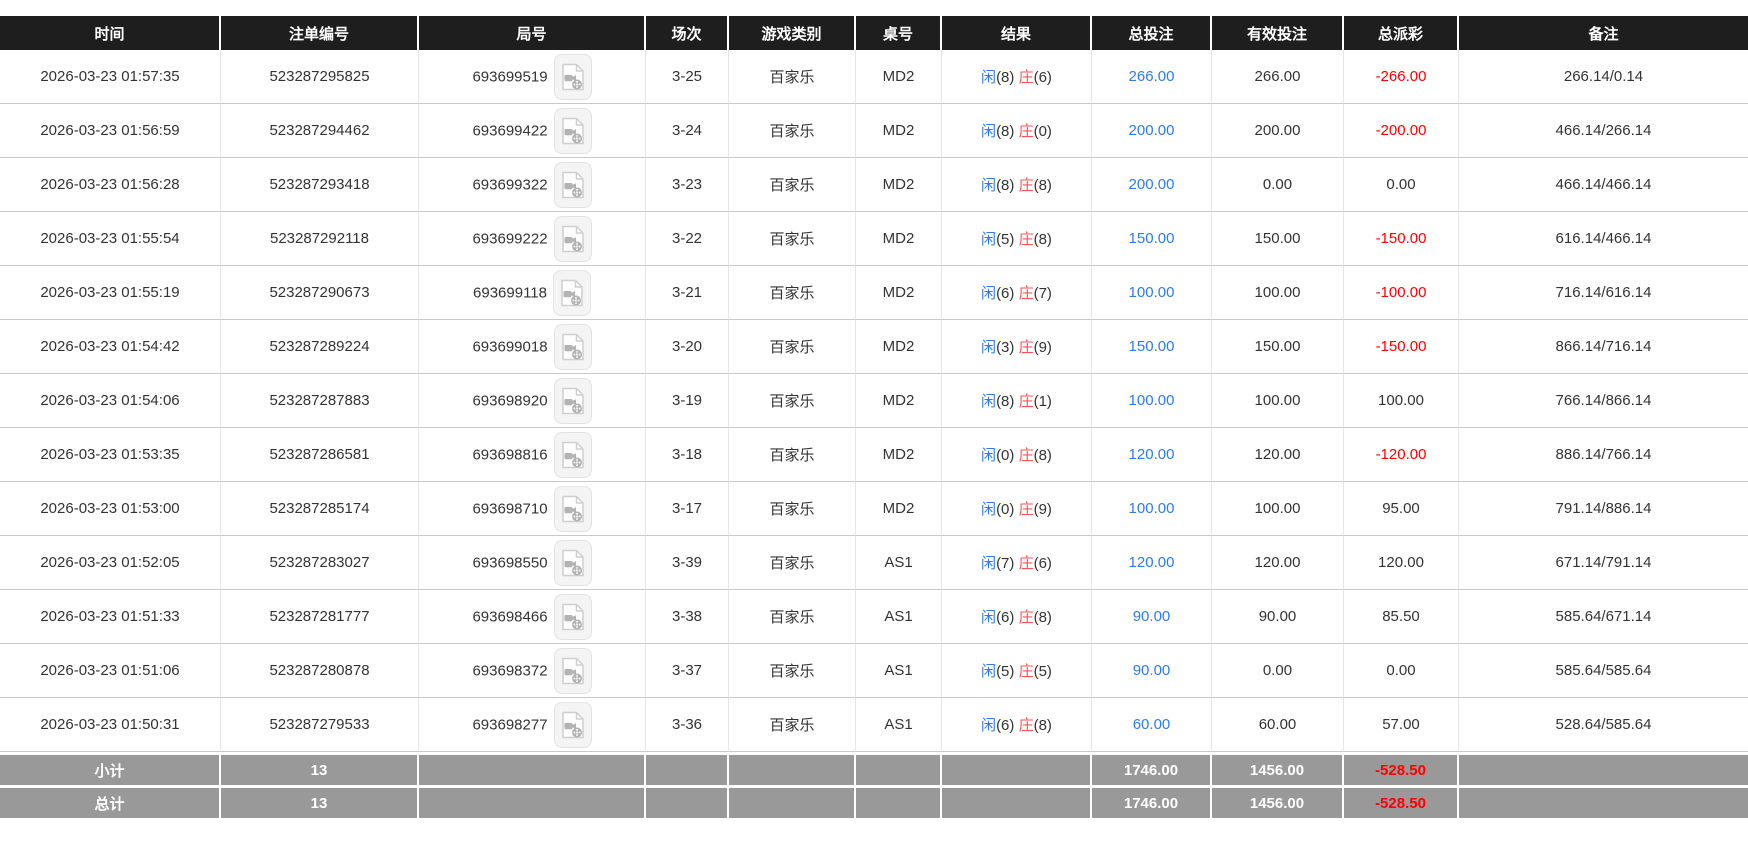  What do you see at coordinates (510, 508) in the screenshot?
I see `round-number: 693698710` at bounding box center [510, 508].